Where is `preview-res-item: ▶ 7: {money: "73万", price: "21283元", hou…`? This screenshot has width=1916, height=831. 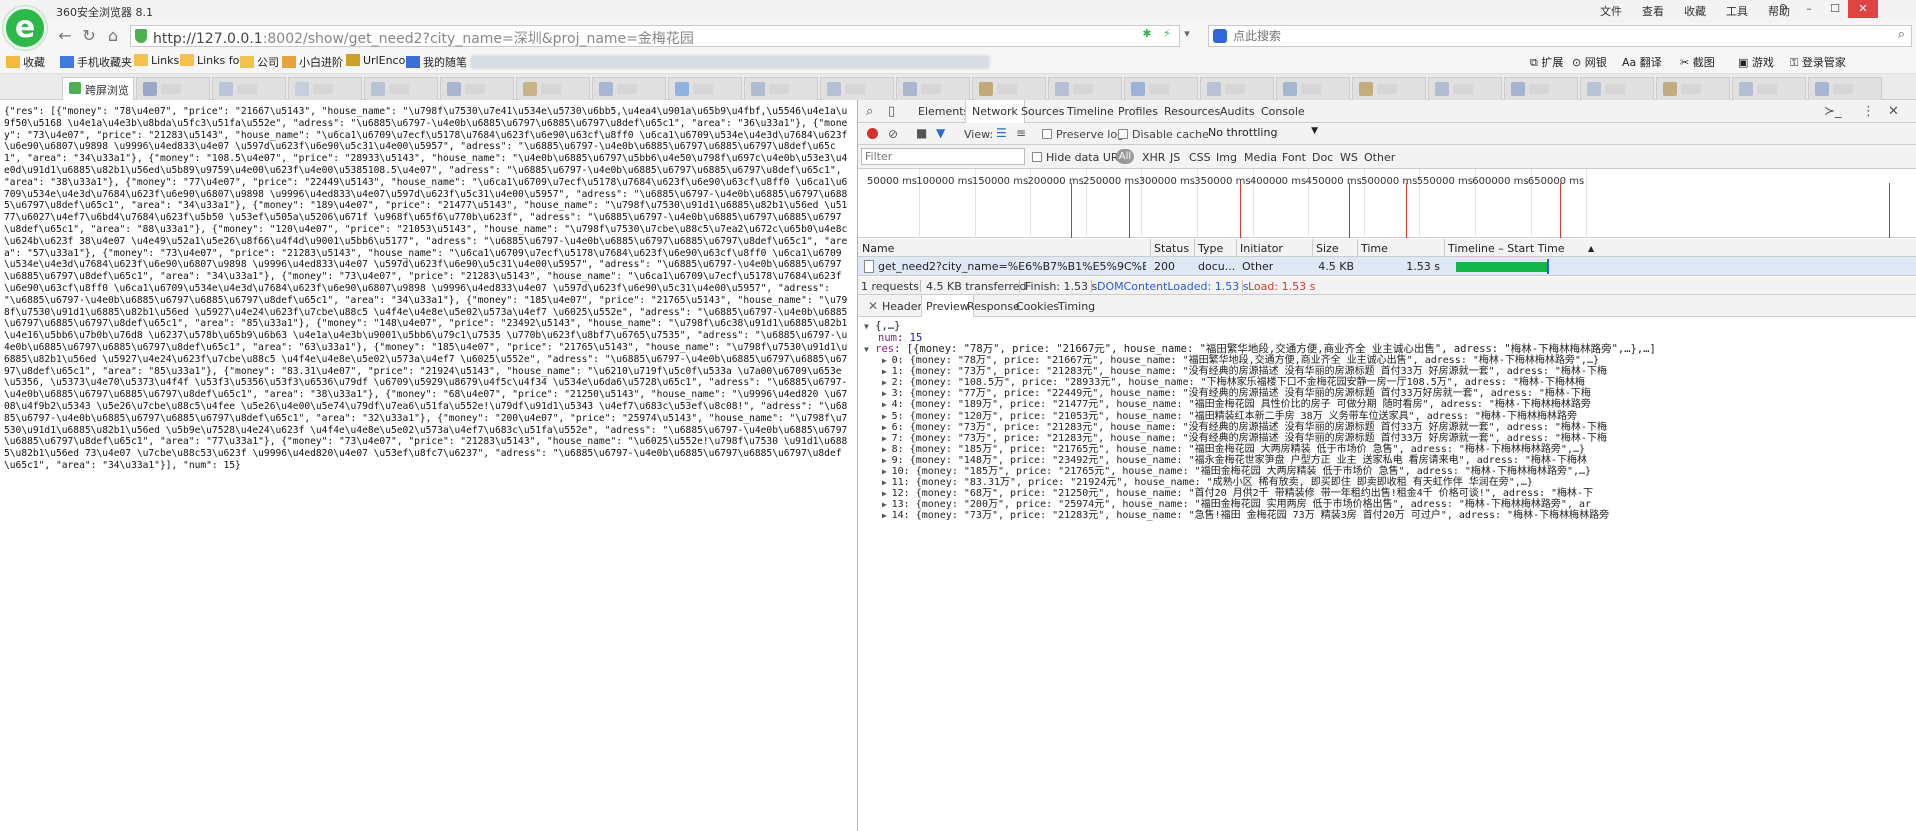
preview-res-item: ▶ 7: {money: "73万", price: "21283元", hou… is located at coordinates (1244, 438).